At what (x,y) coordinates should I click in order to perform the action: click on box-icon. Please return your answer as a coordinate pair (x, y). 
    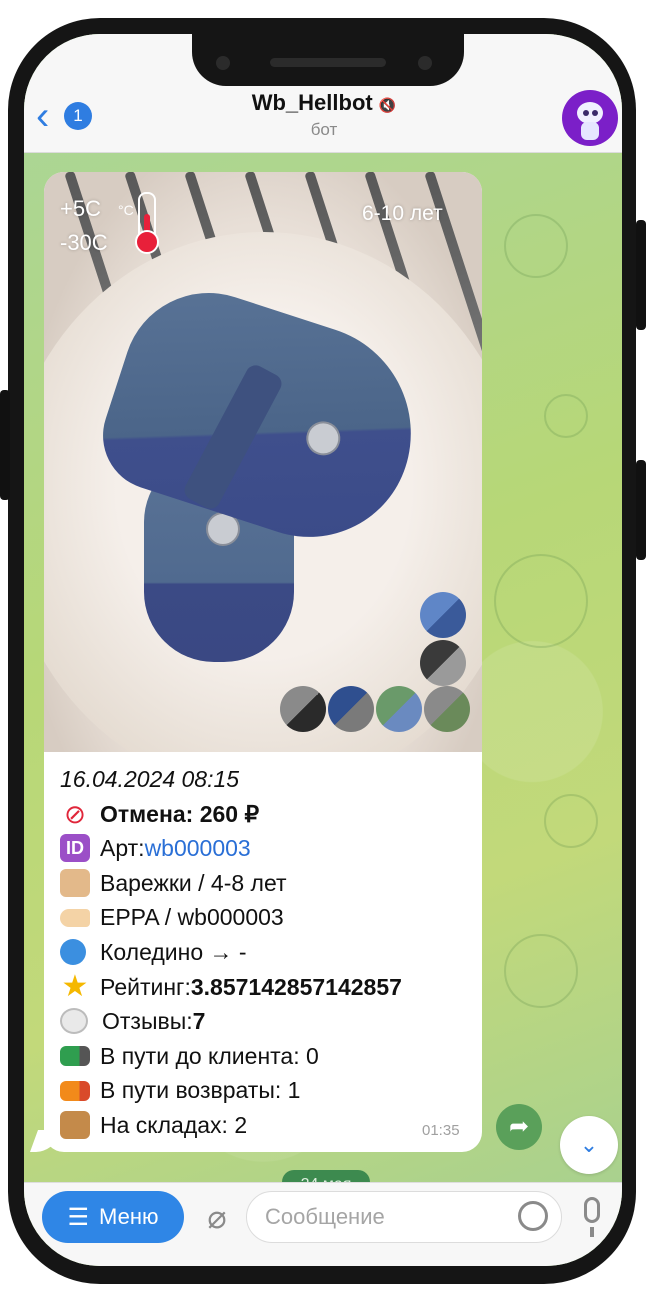
    Looking at the image, I should click on (75, 883).